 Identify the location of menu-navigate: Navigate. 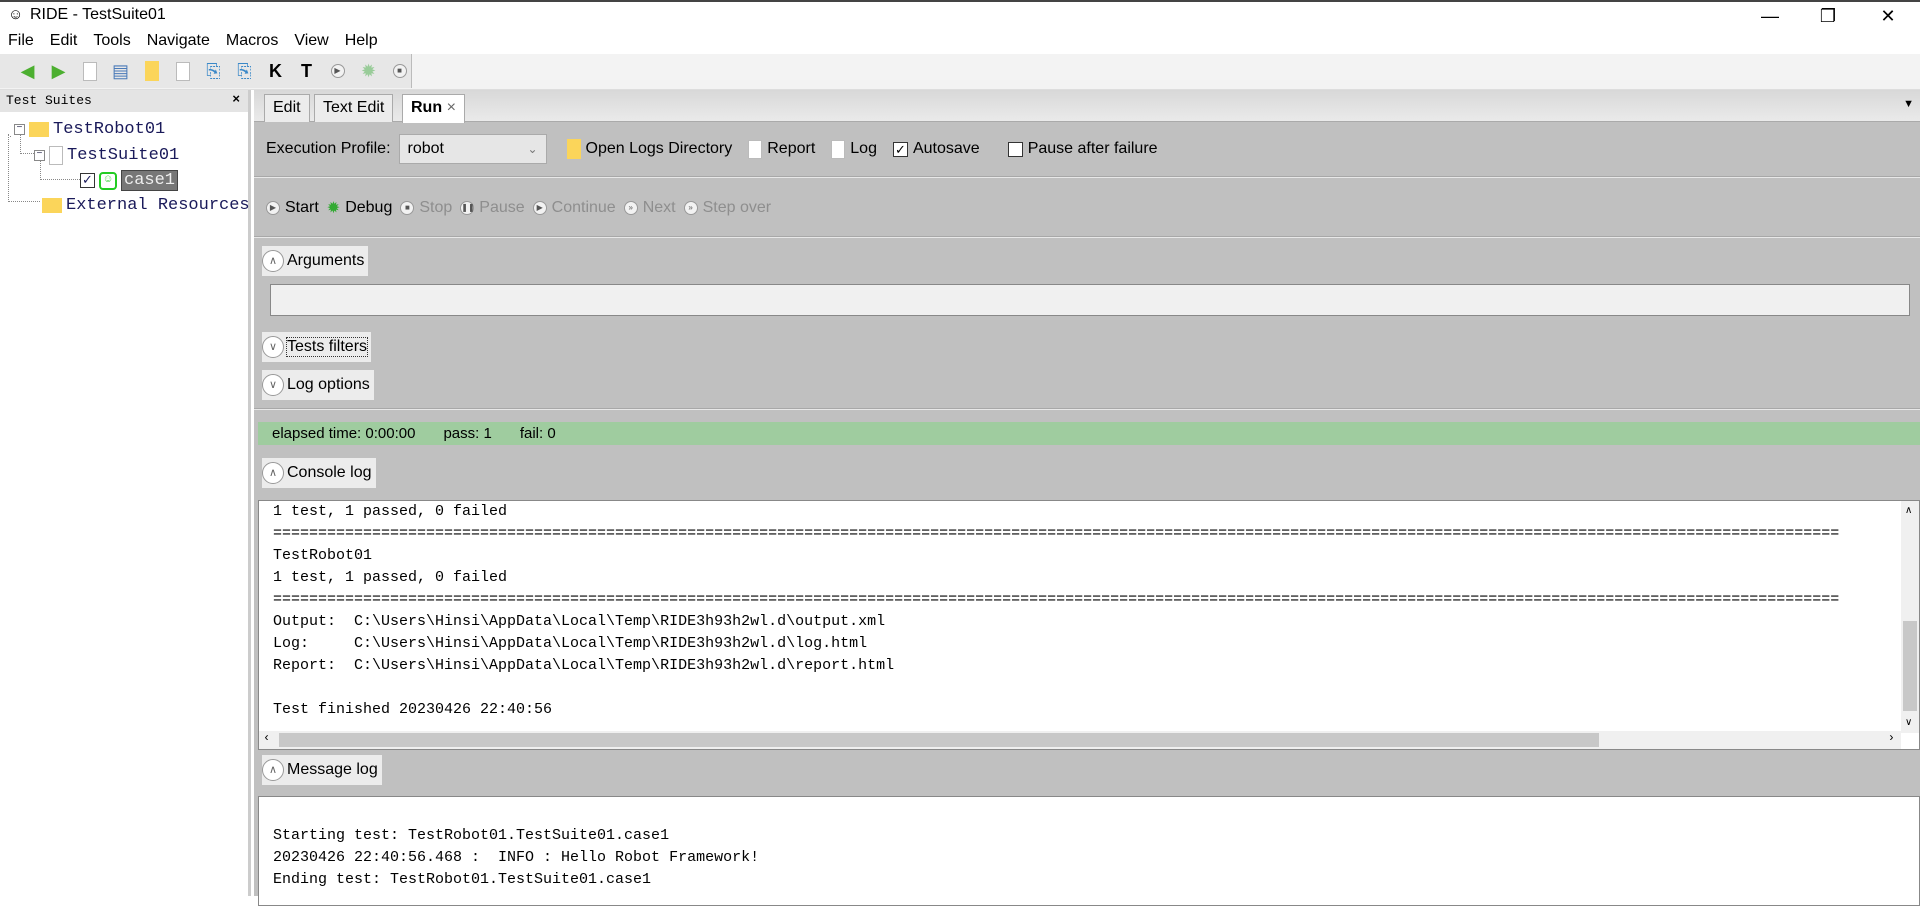
(178, 41).